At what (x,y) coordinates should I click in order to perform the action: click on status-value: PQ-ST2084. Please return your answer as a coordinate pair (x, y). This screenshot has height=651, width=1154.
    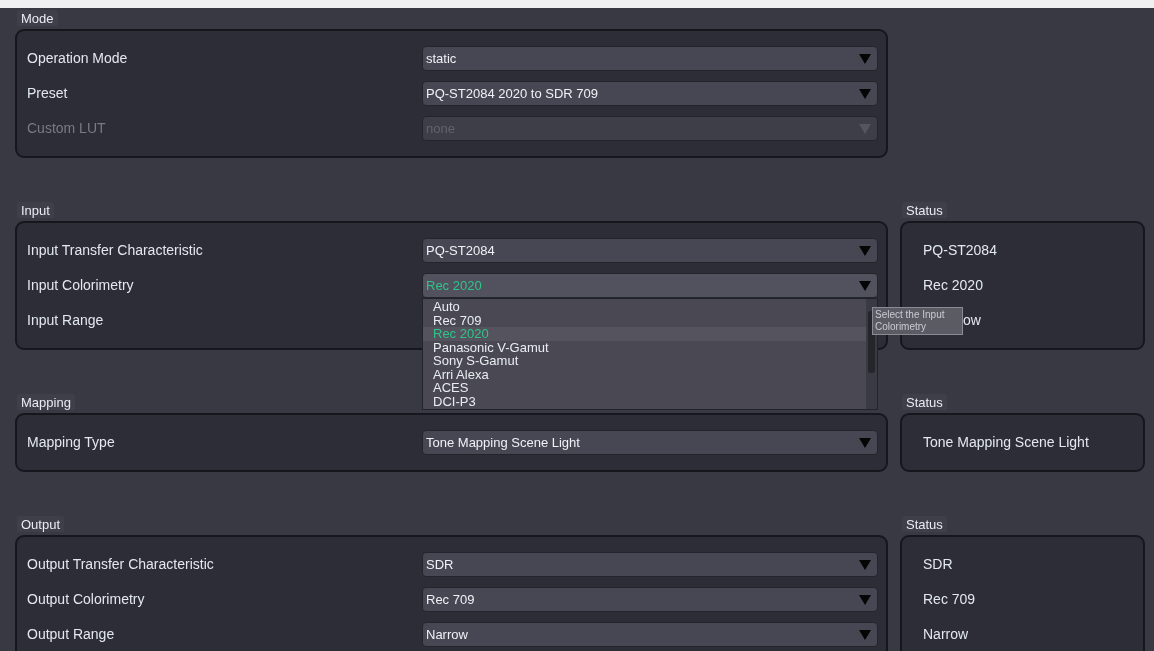
    Looking at the image, I should click on (960, 250).